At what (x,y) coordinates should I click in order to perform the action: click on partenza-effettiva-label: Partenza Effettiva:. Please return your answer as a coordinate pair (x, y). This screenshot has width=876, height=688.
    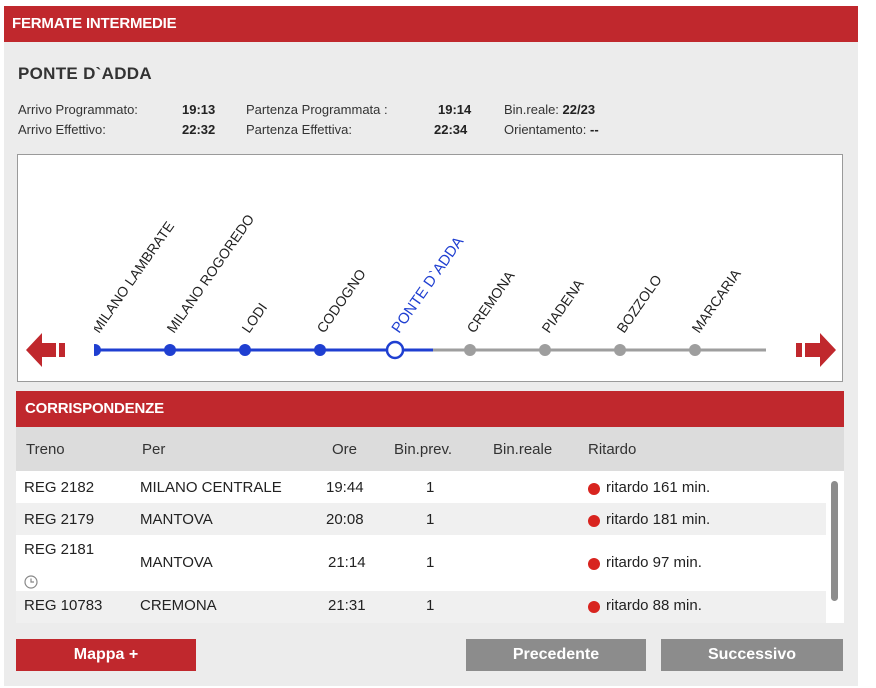
    Looking at the image, I should click on (299, 129).